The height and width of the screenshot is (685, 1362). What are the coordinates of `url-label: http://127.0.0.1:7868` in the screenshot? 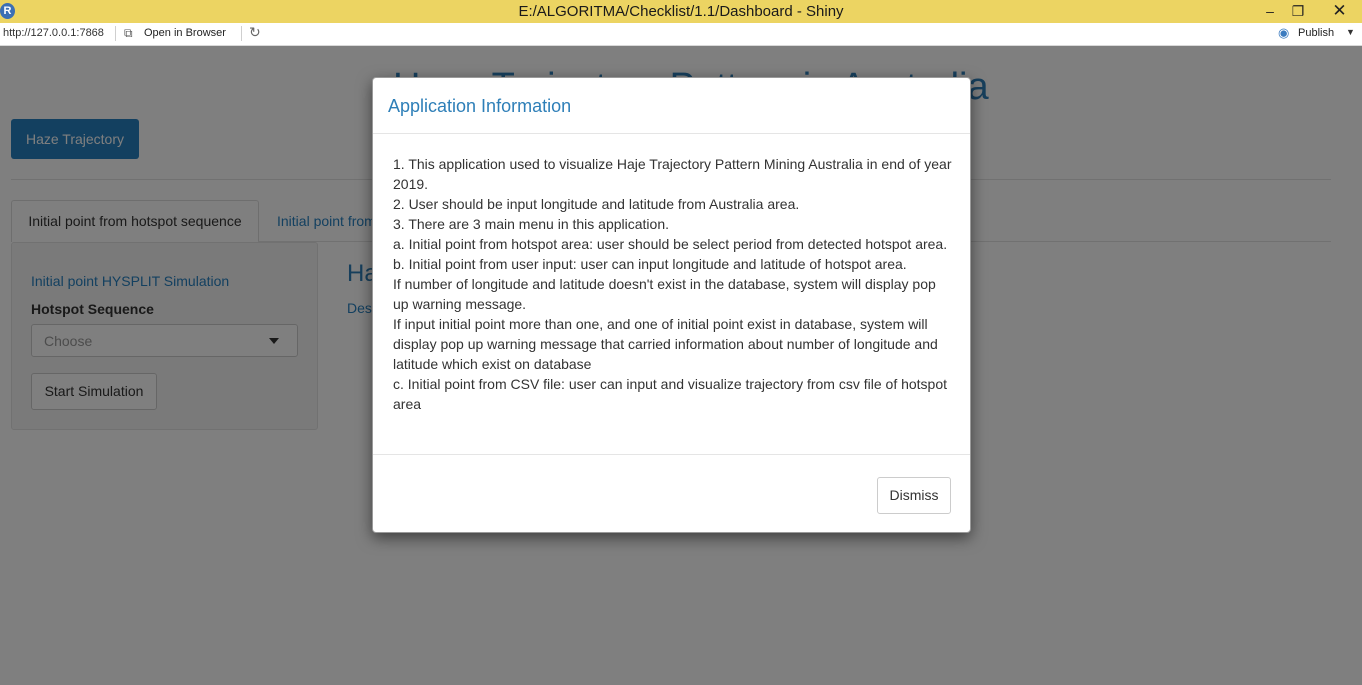 It's located at (53, 33).